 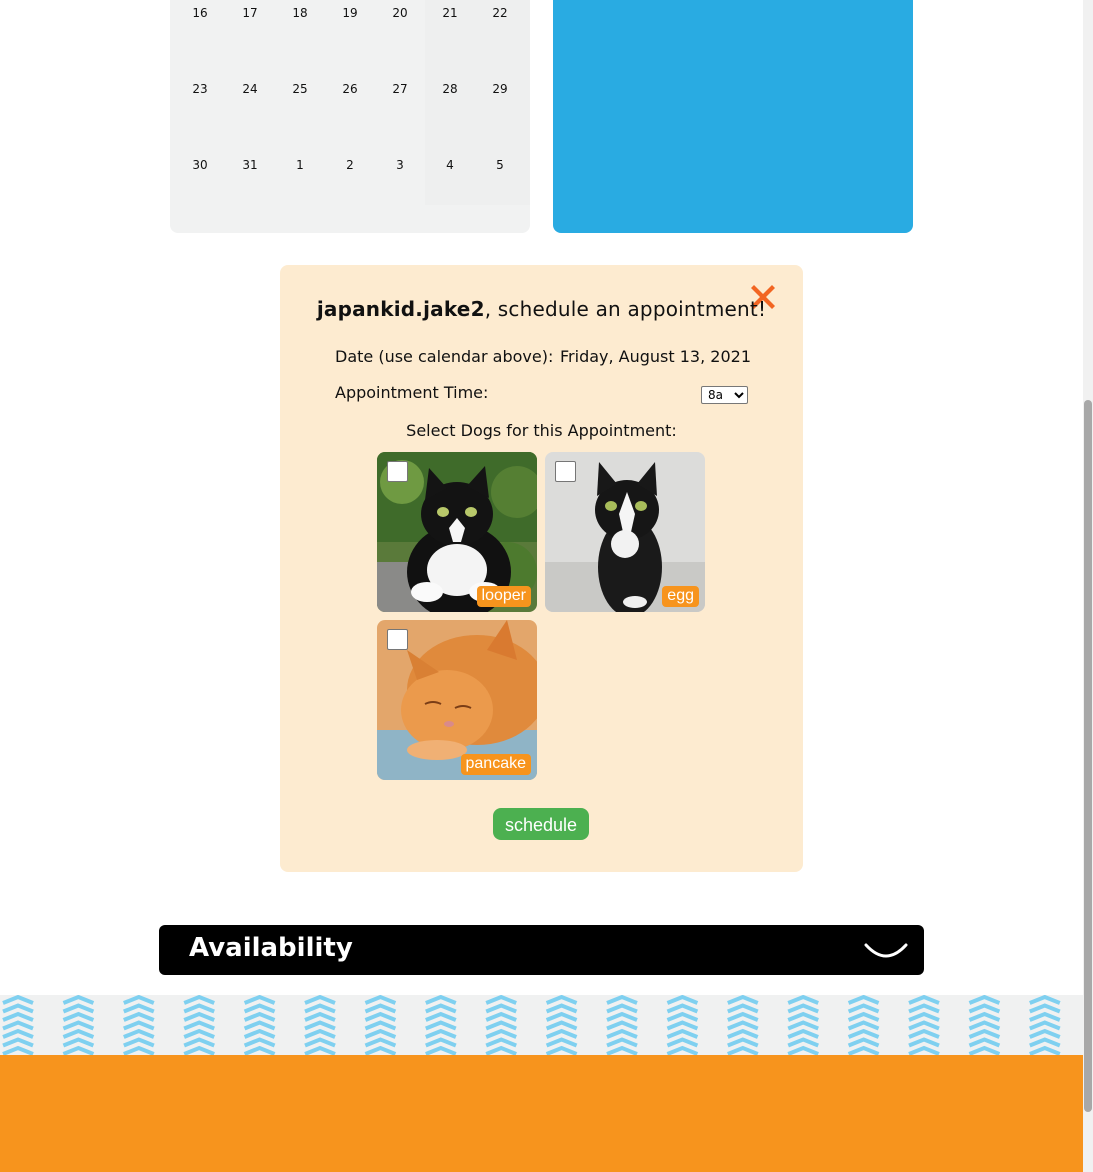 What do you see at coordinates (457, 532) in the screenshot?
I see `dog-card-looper: looper` at bounding box center [457, 532].